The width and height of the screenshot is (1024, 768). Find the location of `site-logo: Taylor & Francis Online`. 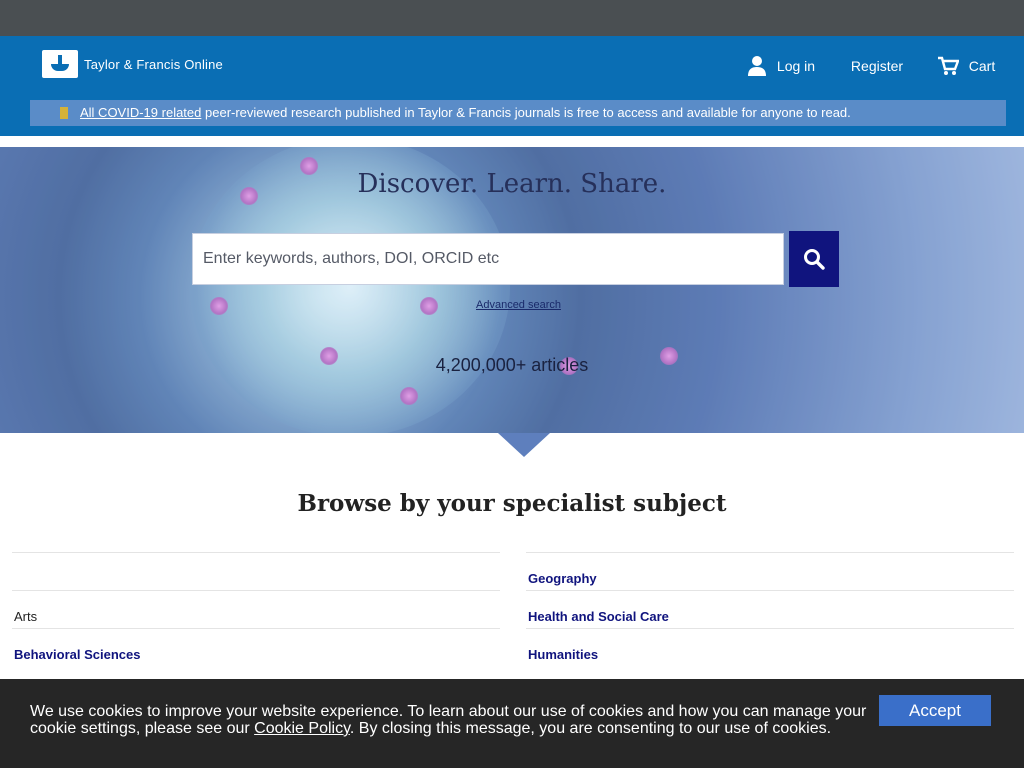

site-logo: Taylor & Francis Online is located at coordinates (132, 64).